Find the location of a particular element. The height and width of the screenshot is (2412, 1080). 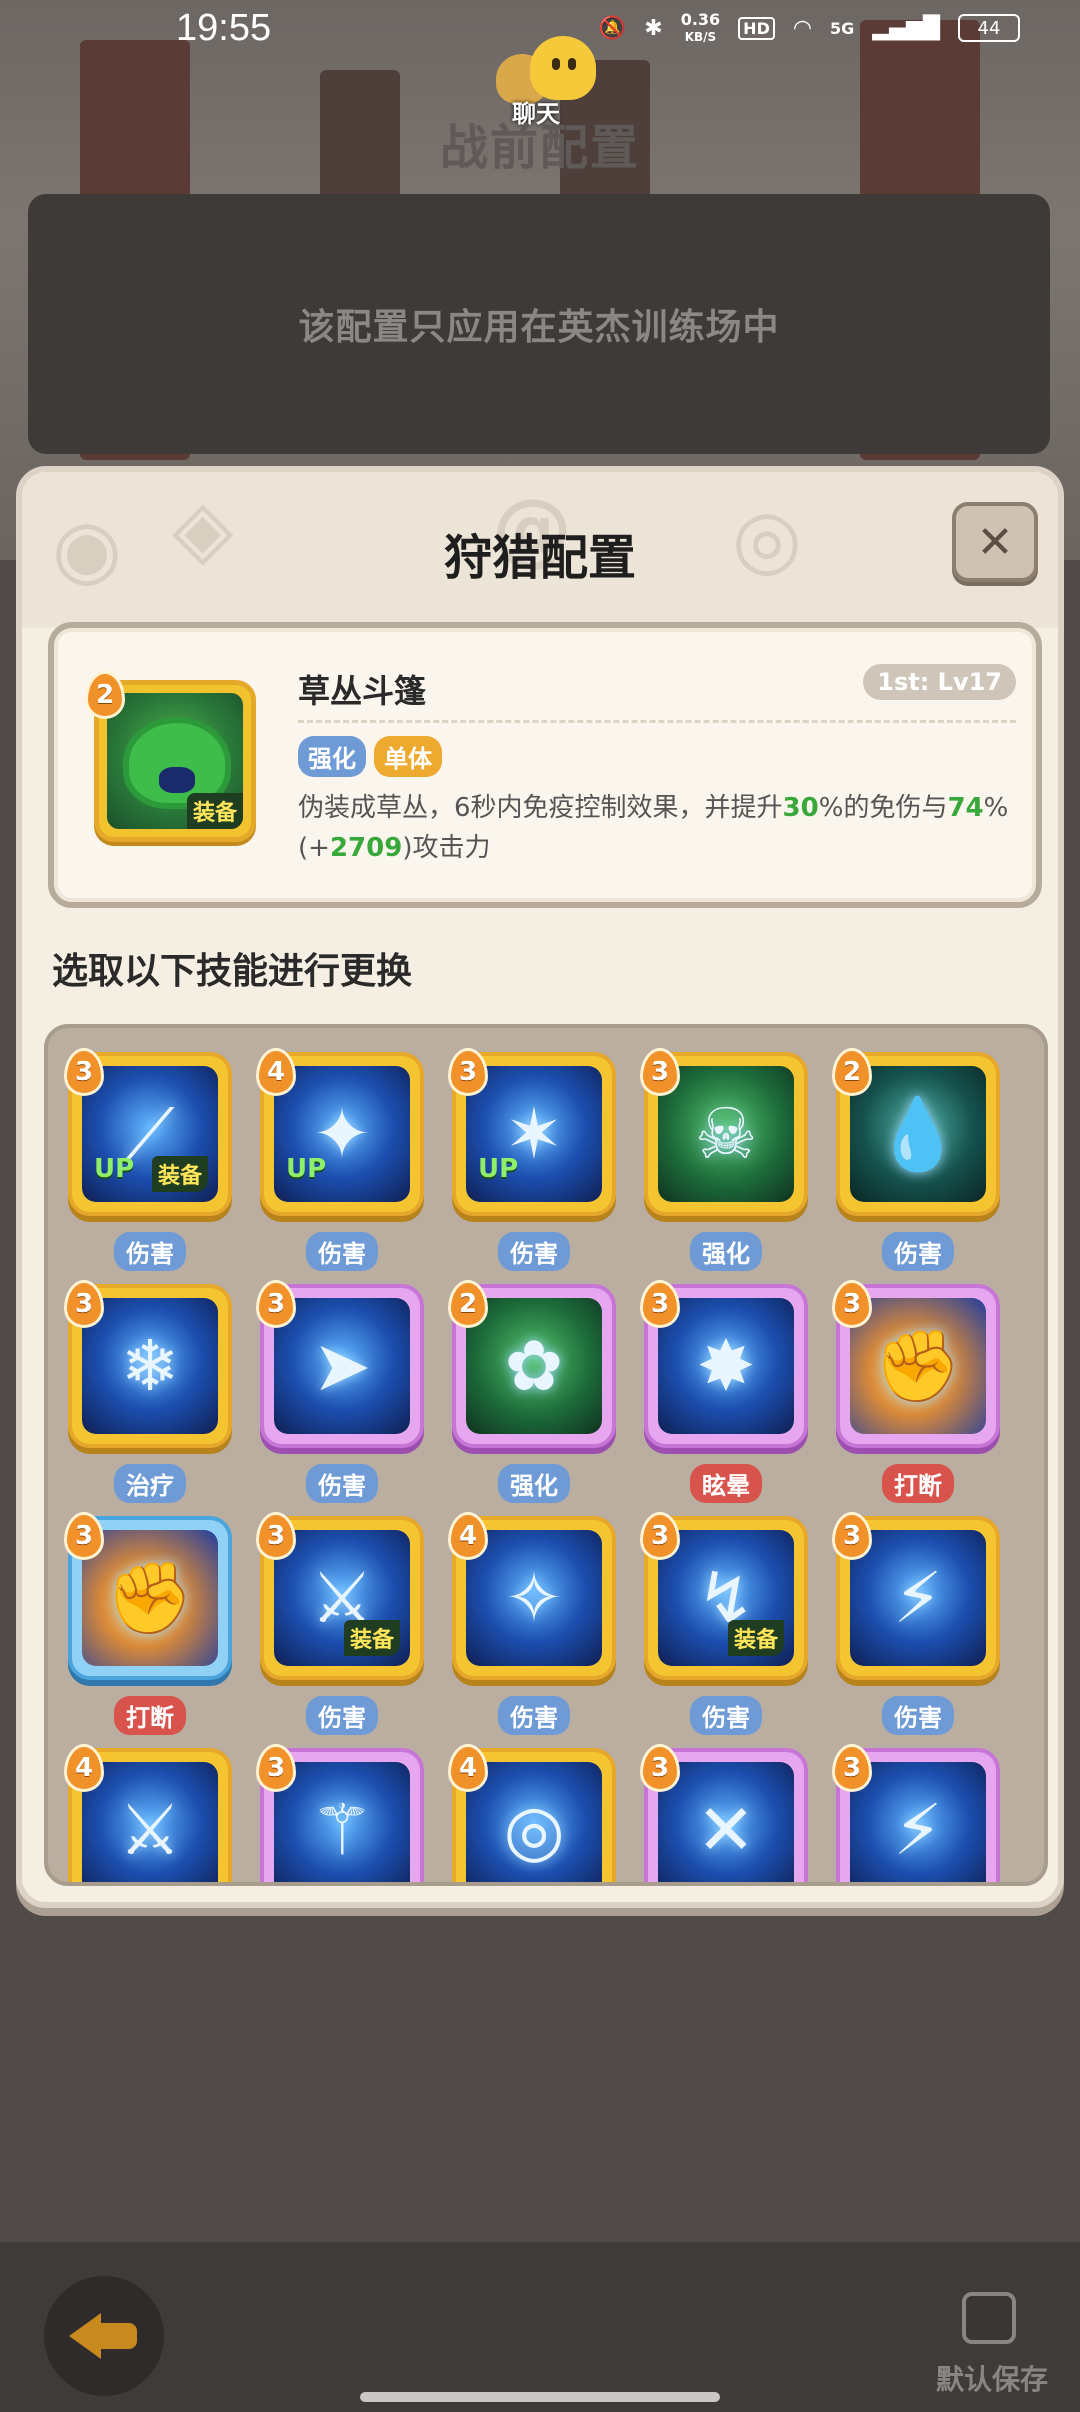

category-tag: 强化 is located at coordinates (726, 1251).